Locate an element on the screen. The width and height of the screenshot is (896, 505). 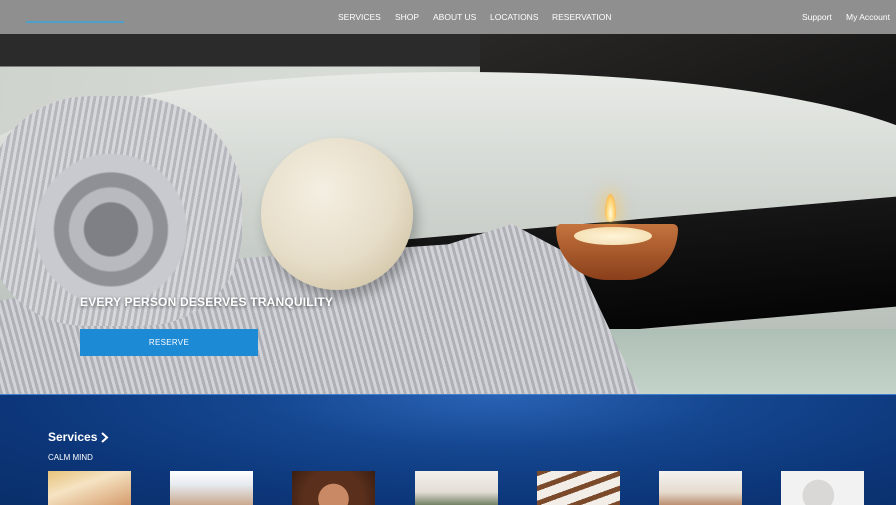
services-heading-link: Services is located at coordinates (72, 437).